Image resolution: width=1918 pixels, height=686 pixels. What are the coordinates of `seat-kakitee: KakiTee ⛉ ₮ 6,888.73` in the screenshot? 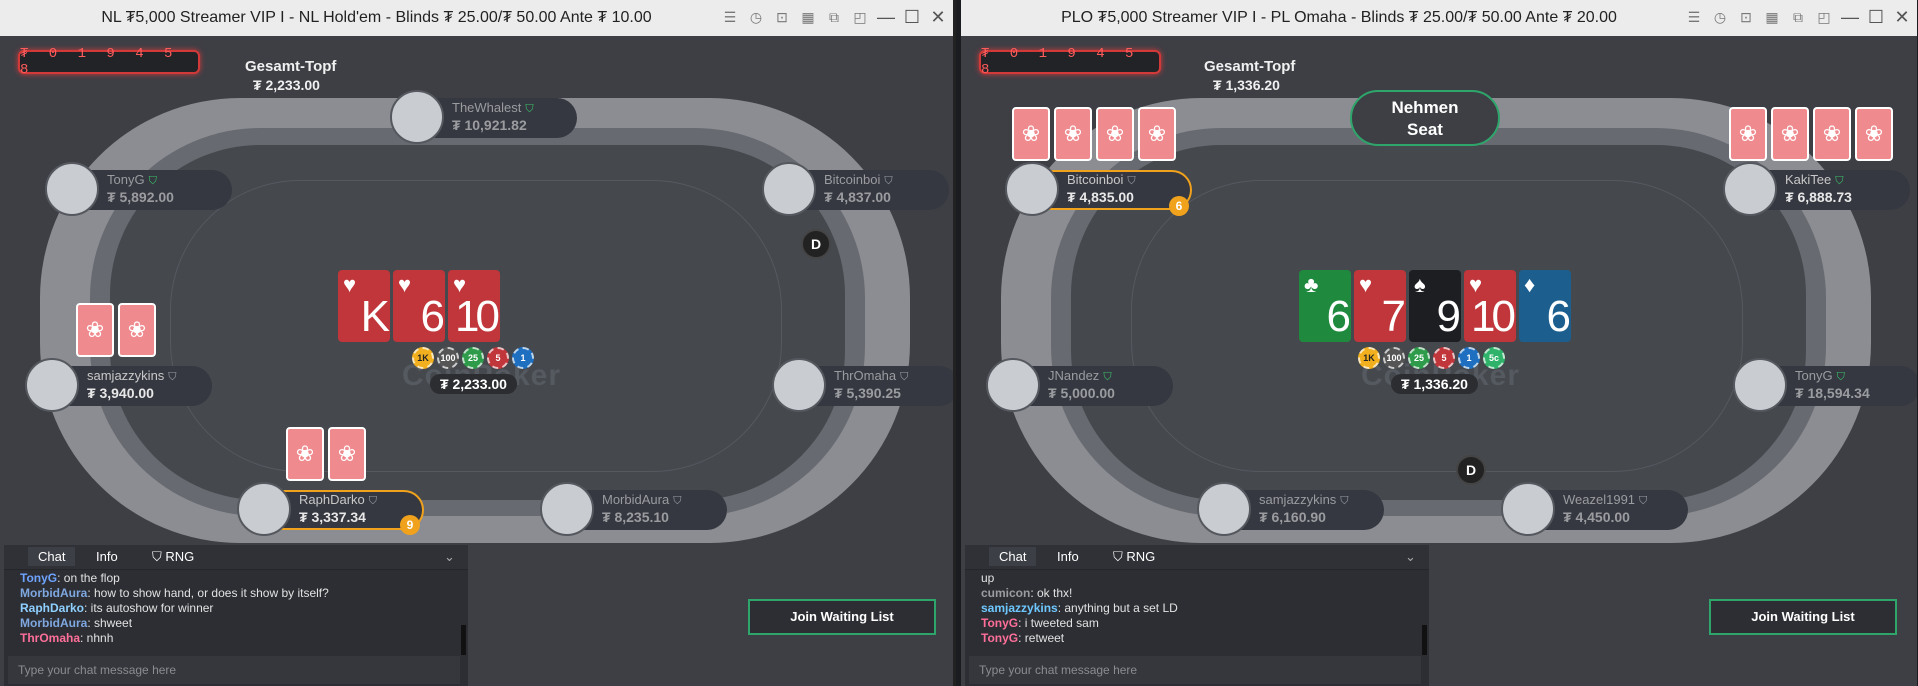 It's located at (1816, 189).